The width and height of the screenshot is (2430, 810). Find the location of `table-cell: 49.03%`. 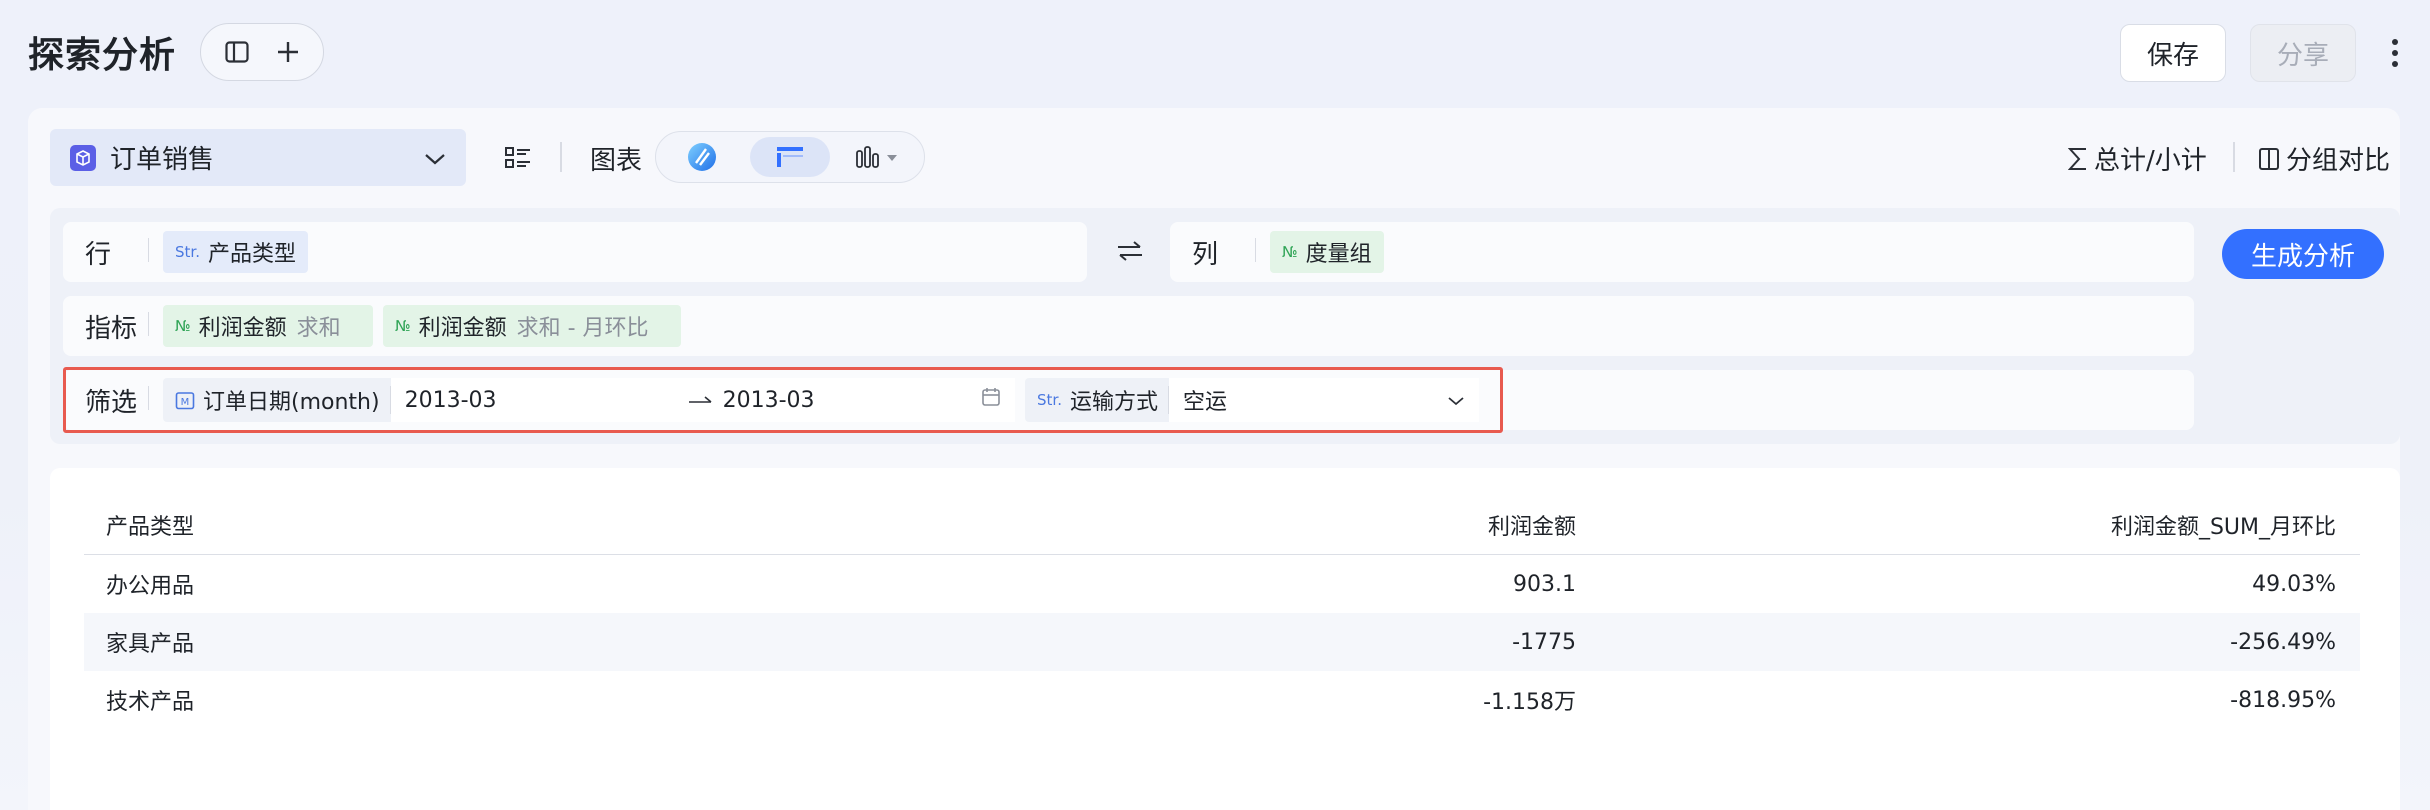

table-cell: 49.03% is located at coordinates (2294, 584).